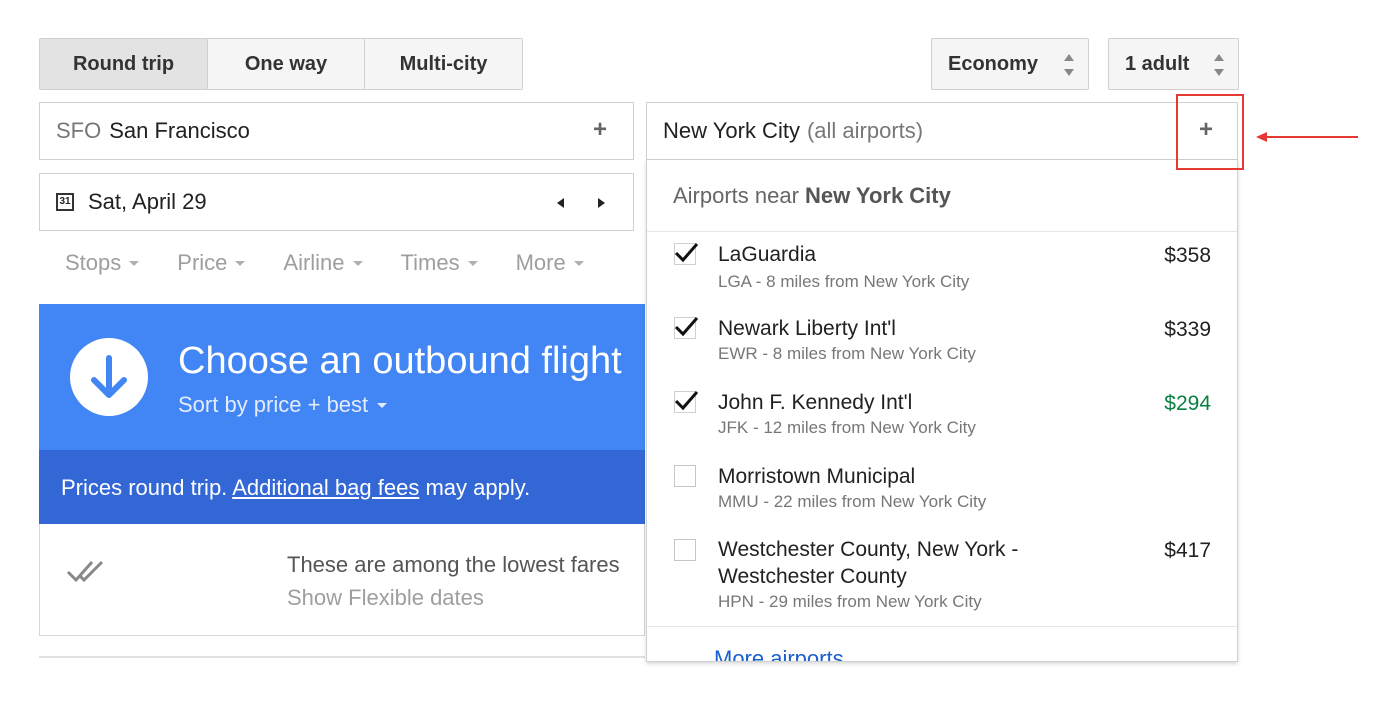 The height and width of the screenshot is (724, 1380). I want to click on banner-title: Choose an outbound flight, so click(400, 361).